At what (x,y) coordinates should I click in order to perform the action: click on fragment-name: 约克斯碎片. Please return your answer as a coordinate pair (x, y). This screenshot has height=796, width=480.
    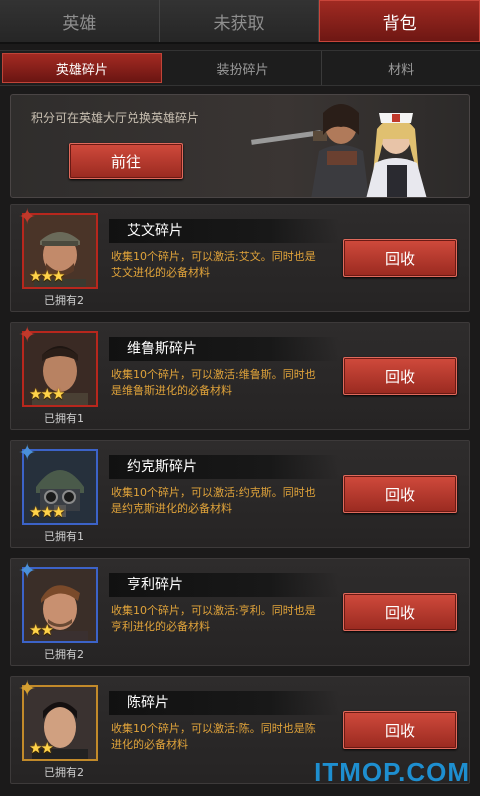
    Looking at the image, I should click on (224, 467).